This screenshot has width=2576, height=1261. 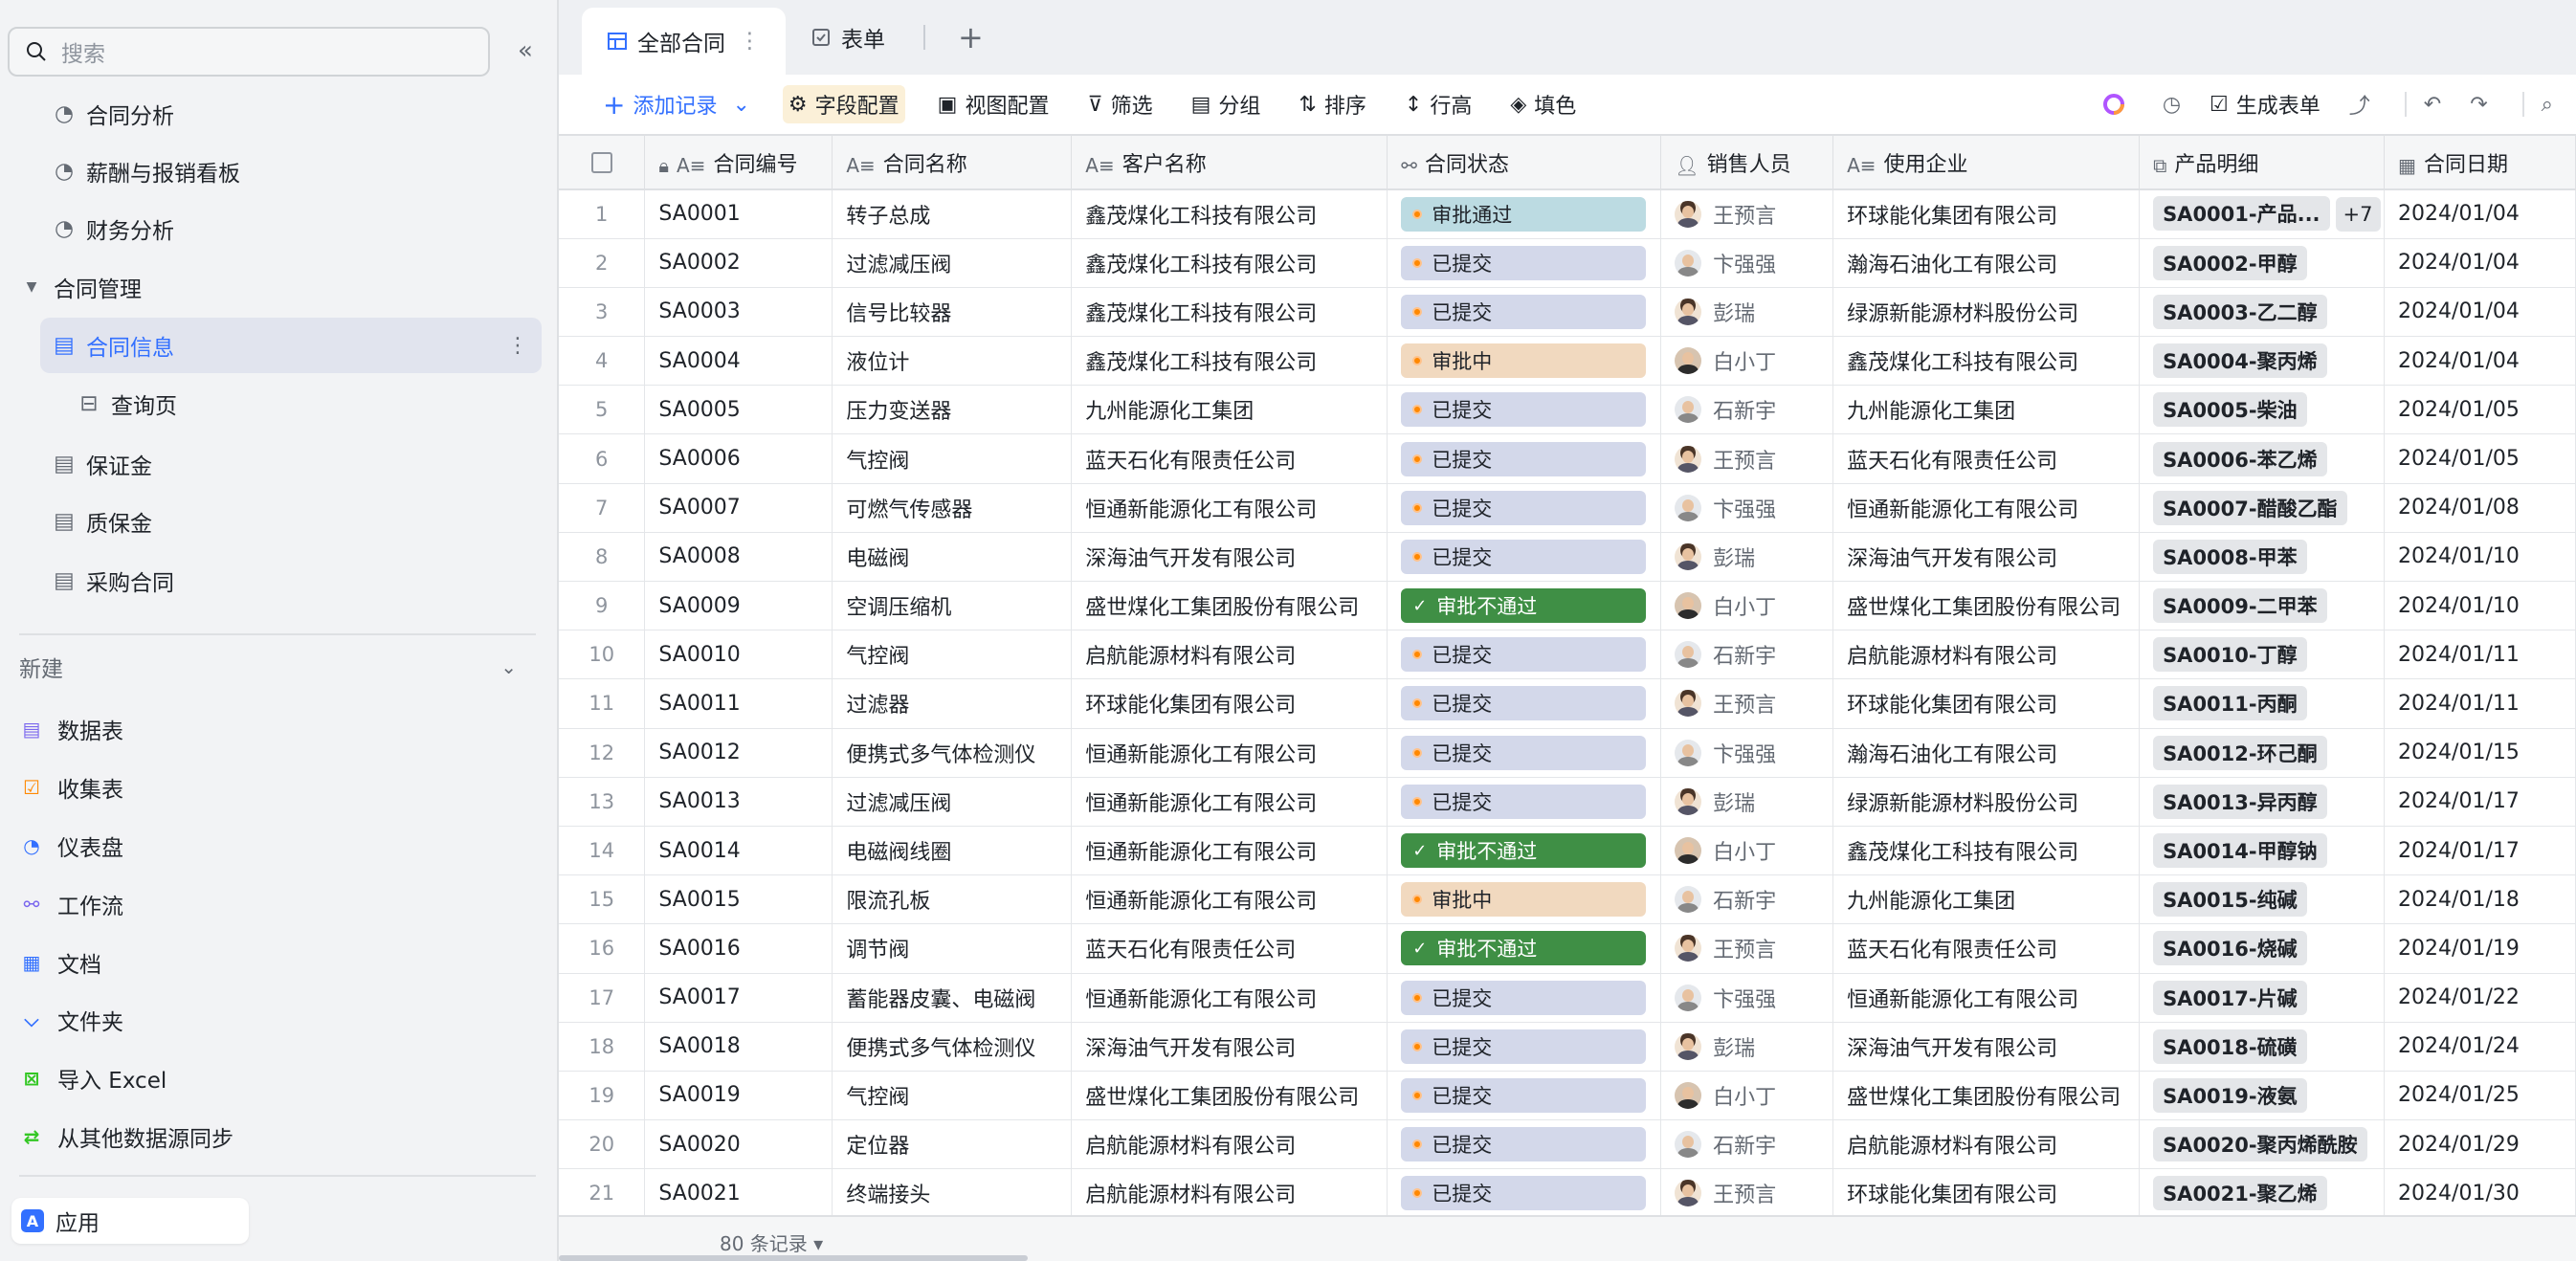 What do you see at coordinates (126, 1137) in the screenshot?
I see `sync-datasource-button: ⇄ 从其他数据源同步` at bounding box center [126, 1137].